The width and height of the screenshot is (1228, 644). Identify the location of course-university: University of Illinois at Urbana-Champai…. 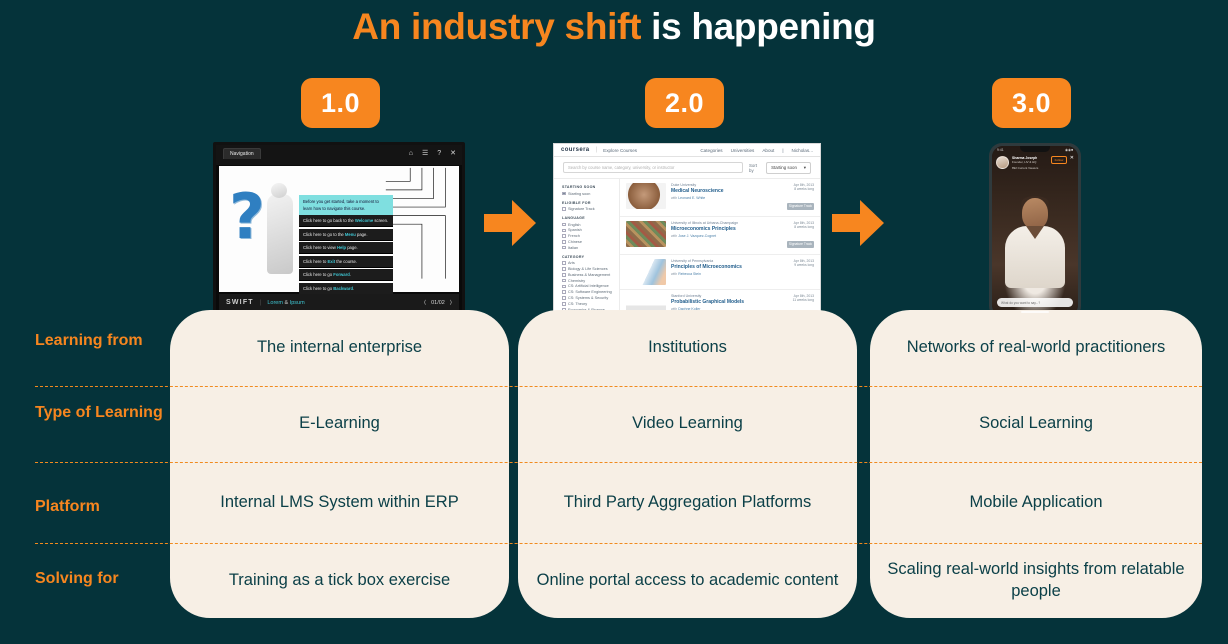
(705, 223).